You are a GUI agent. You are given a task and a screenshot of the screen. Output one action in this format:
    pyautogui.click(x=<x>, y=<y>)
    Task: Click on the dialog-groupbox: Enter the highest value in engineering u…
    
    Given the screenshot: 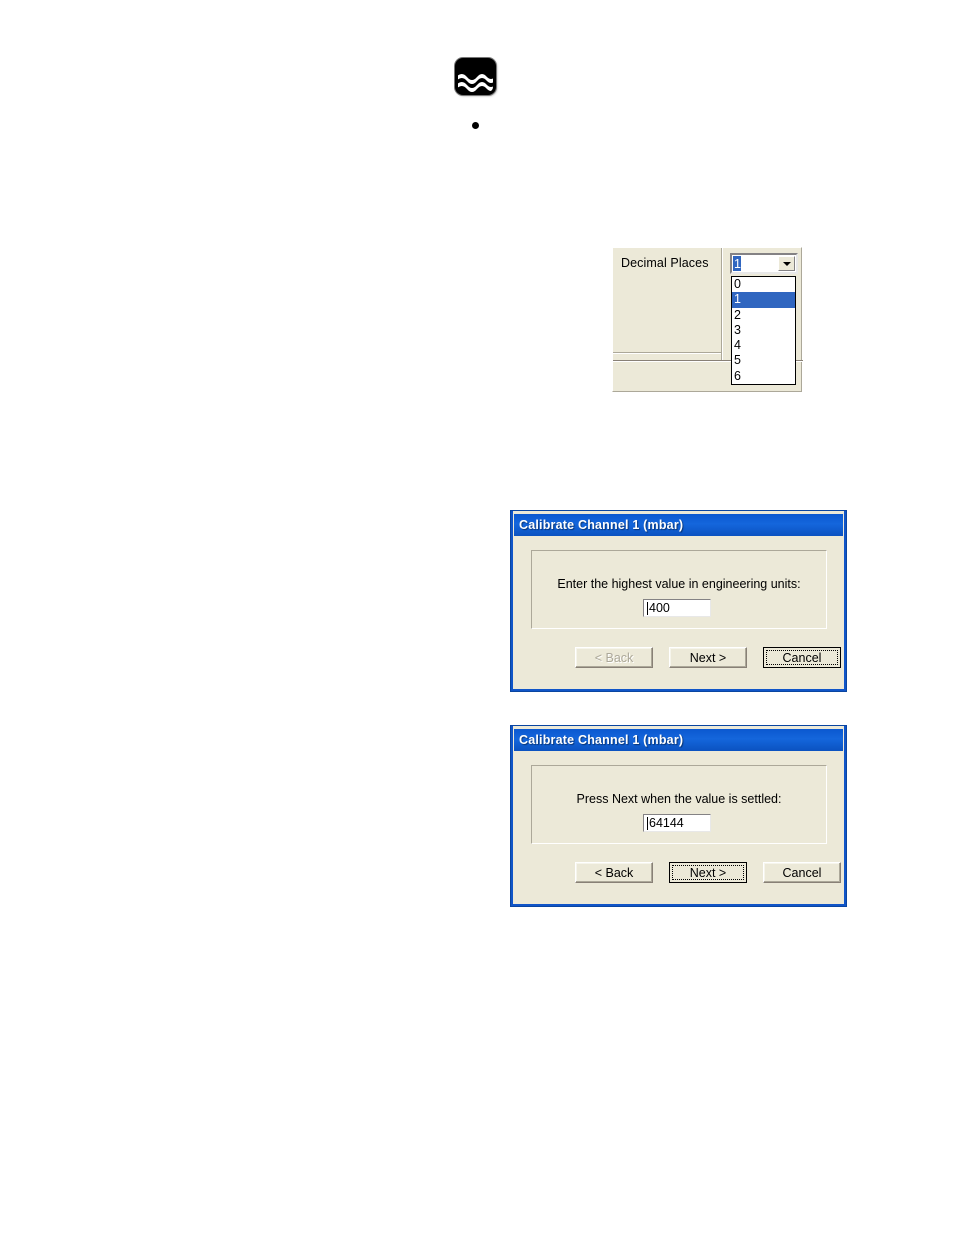 What is the action you would take?
    pyautogui.click(x=679, y=589)
    